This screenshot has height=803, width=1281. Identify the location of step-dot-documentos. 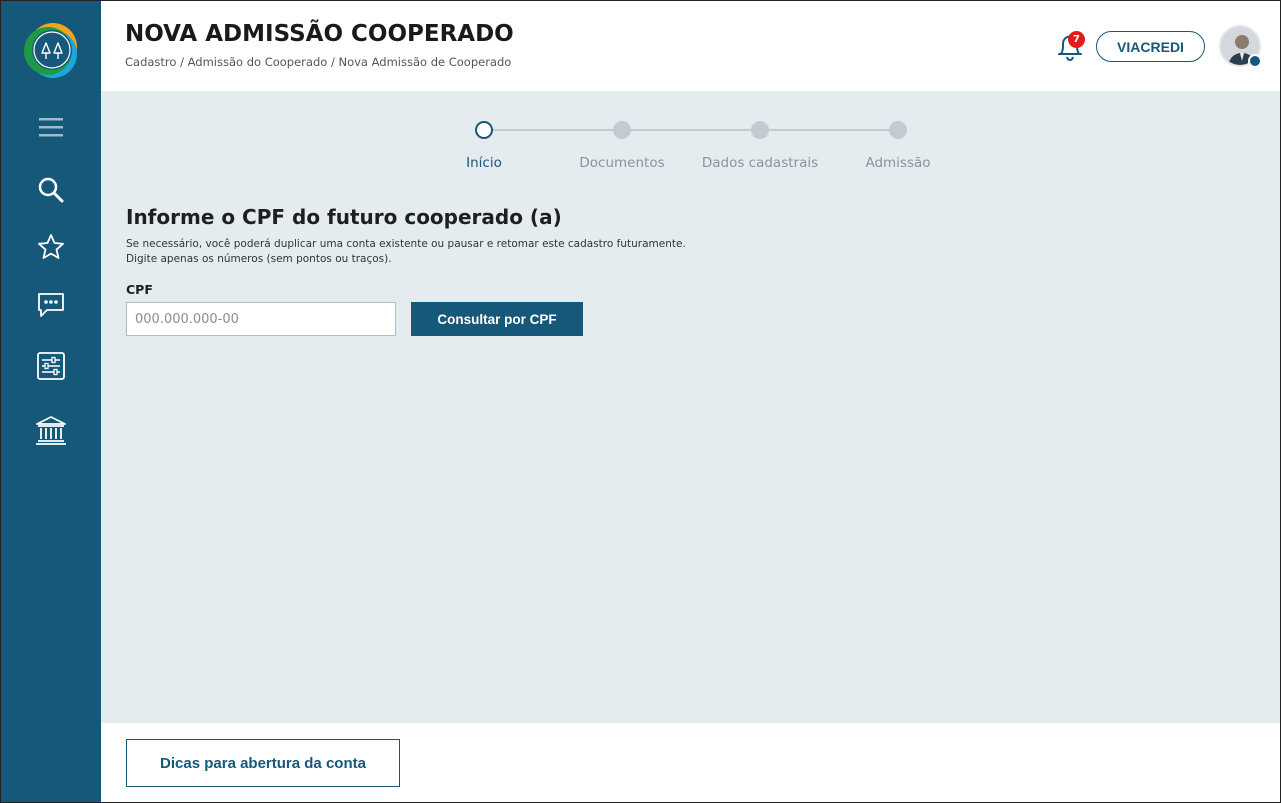
(622, 130).